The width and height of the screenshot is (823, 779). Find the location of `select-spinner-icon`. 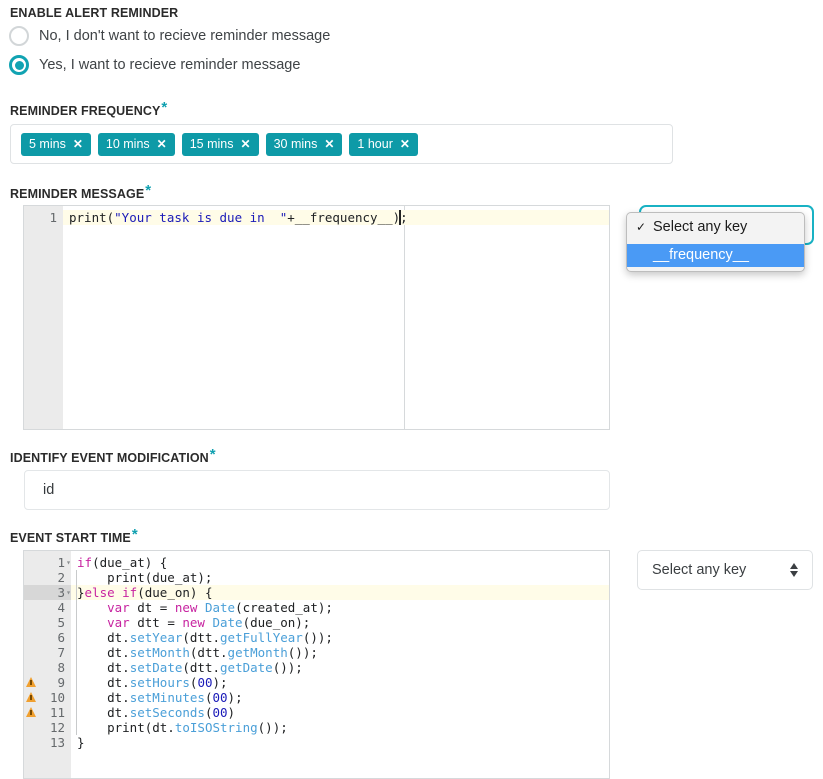

select-spinner-icon is located at coordinates (794, 570).